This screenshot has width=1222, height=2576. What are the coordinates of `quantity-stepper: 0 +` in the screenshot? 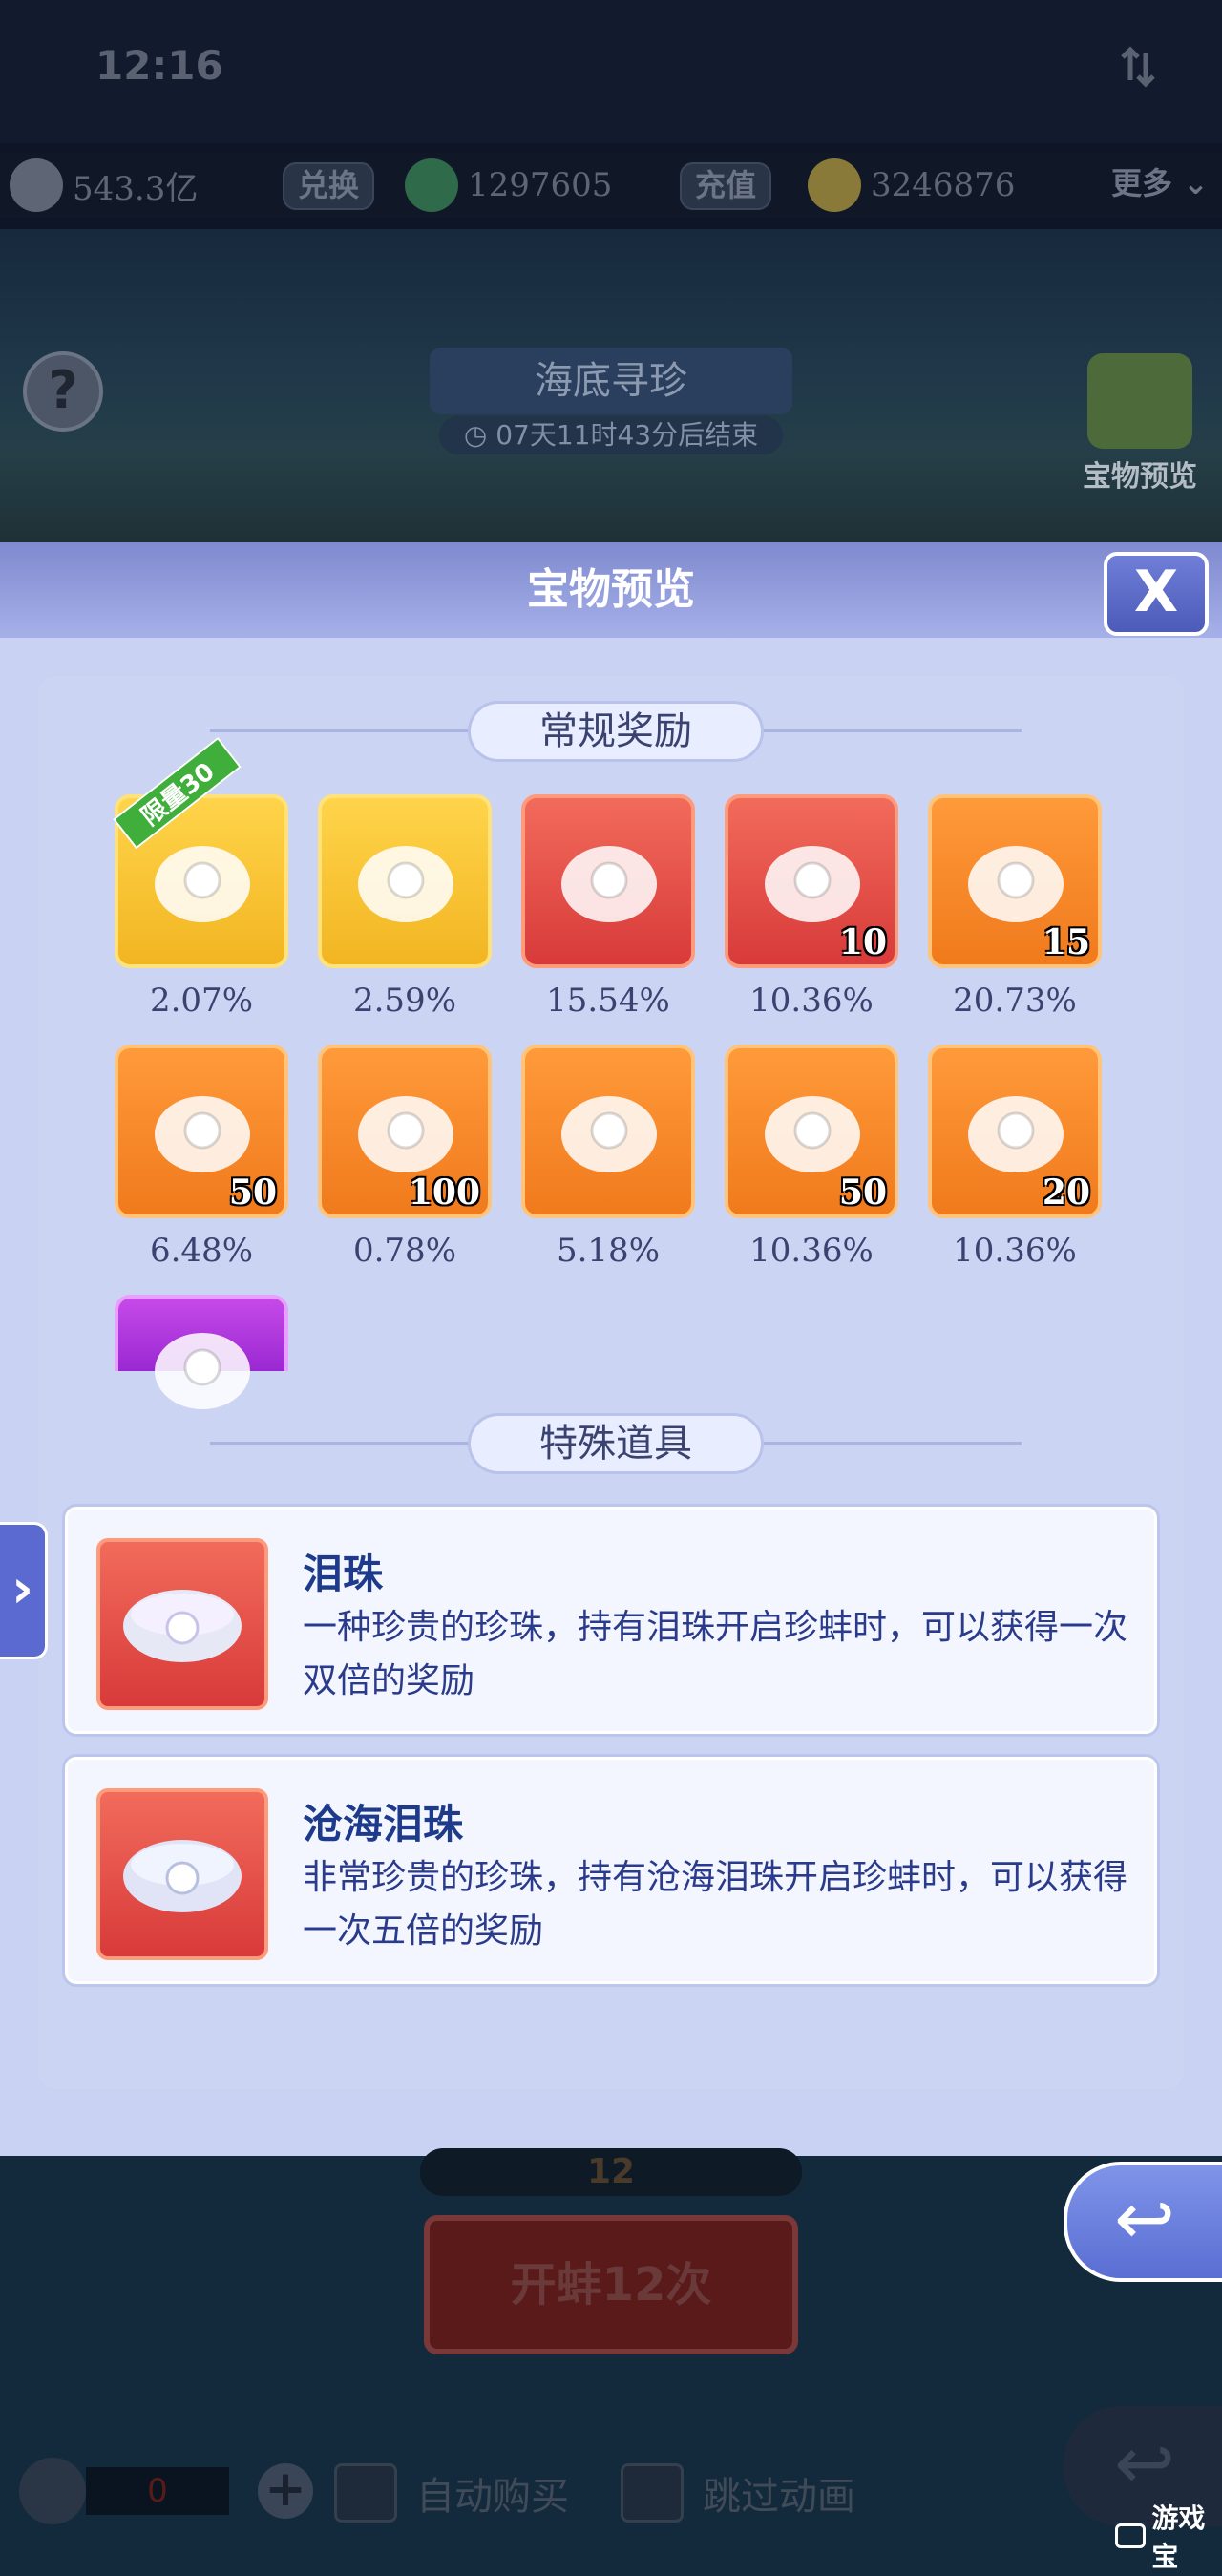 It's located at (166, 2491).